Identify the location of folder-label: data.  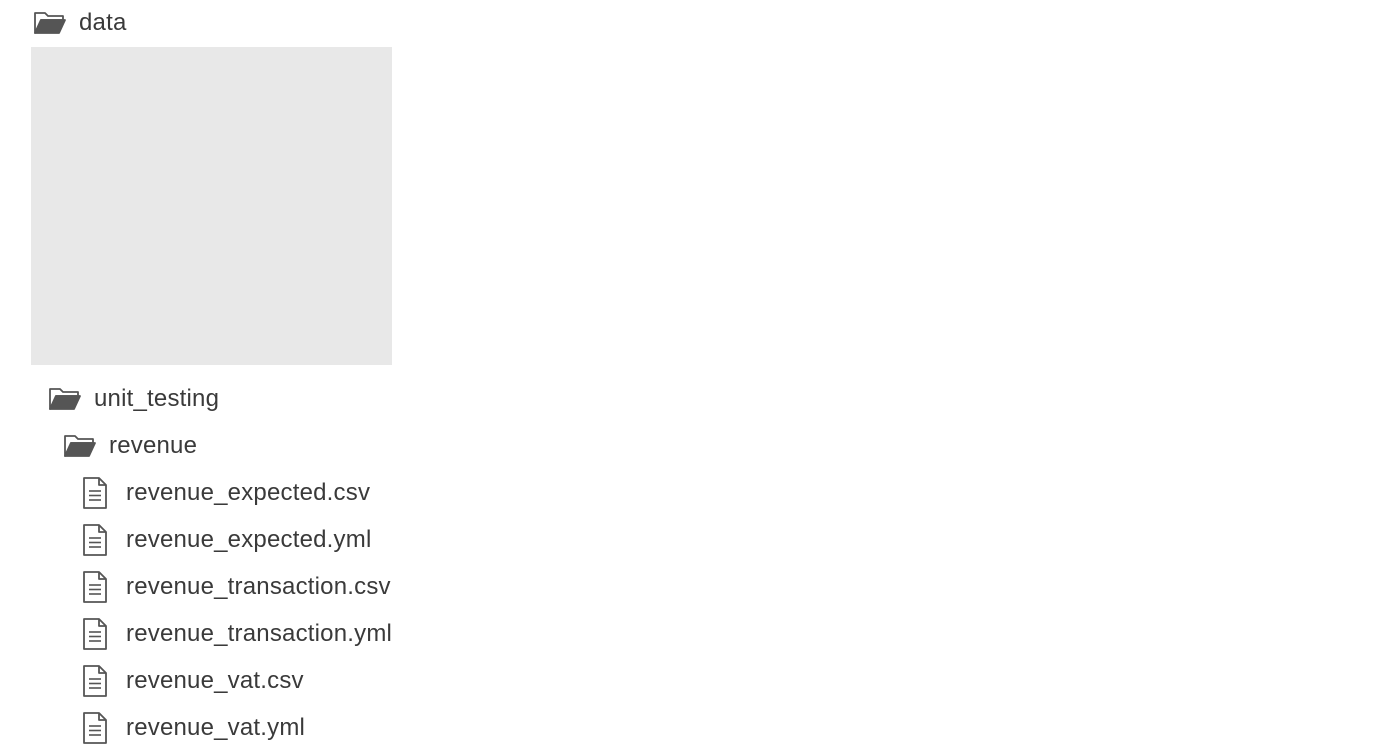
(103, 22).